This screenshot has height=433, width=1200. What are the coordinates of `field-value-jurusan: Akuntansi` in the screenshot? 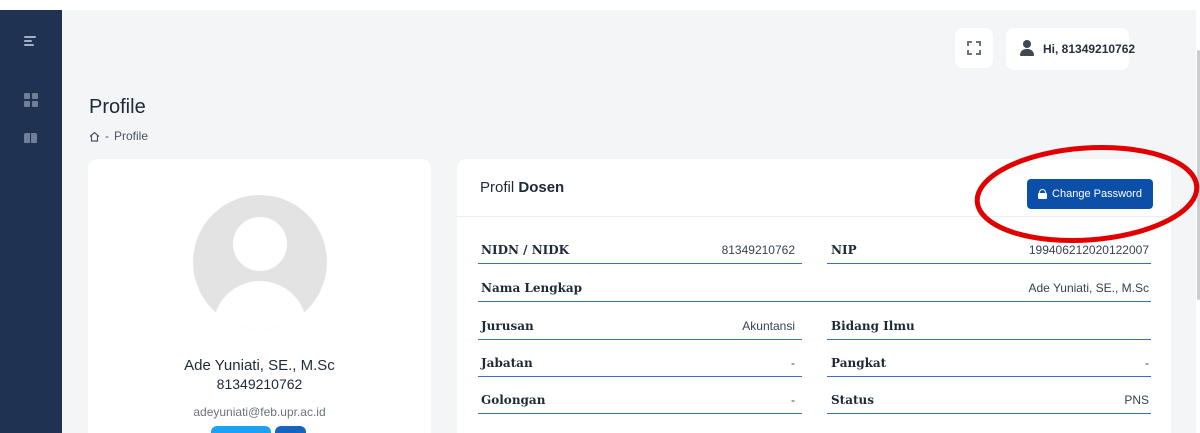 It's located at (768, 326).